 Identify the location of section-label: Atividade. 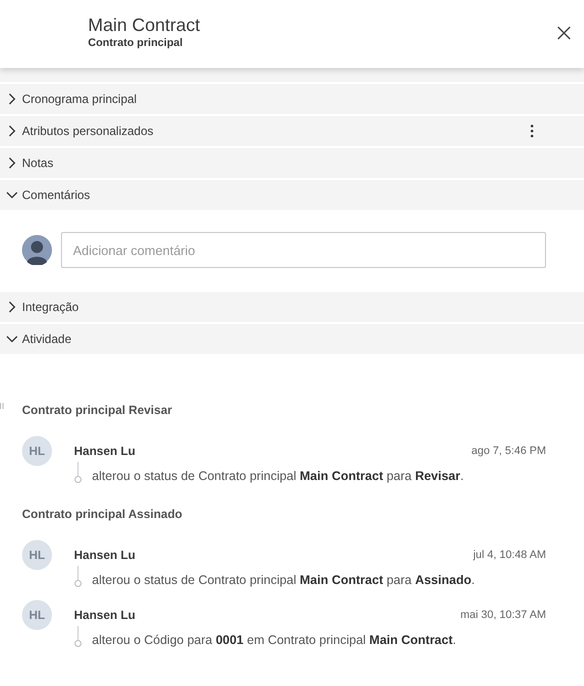
(47, 339).